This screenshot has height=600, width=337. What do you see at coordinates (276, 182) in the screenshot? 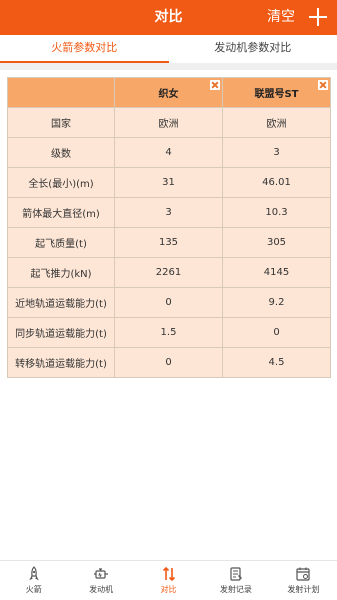
I see `table-cell: 46.01` at bounding box center [276, 182].